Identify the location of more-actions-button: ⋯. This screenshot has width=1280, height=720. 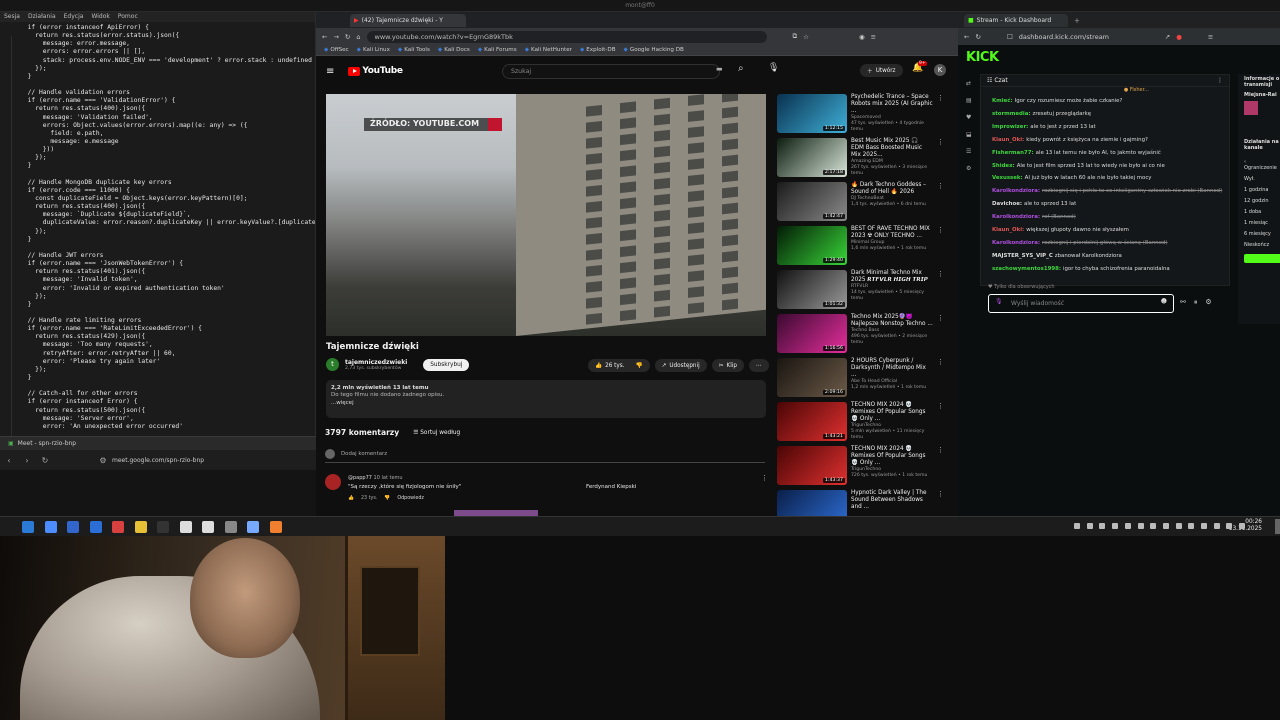
(758, 365).